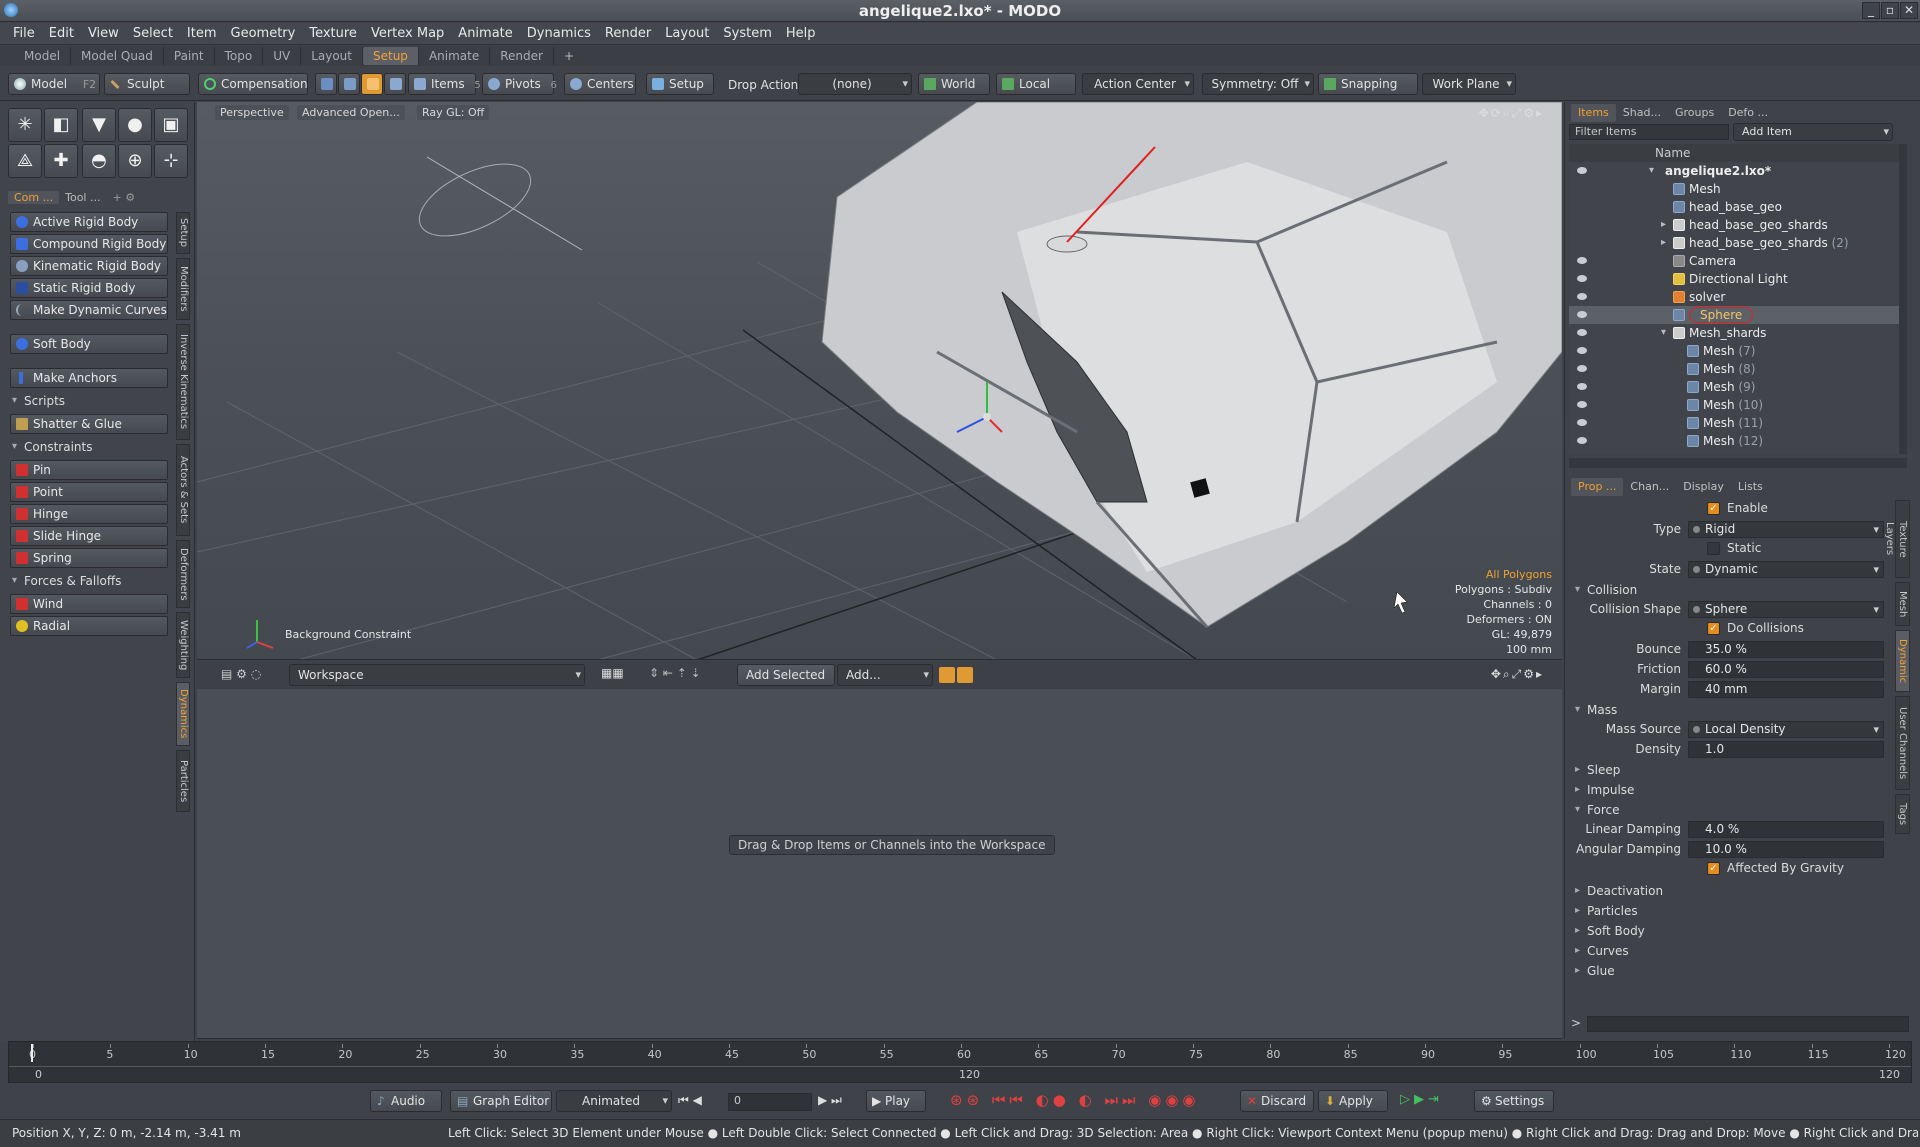 The image size is (1920, 1147). I want to click on workspace-dropdown: Workspace, so click(437, 675).